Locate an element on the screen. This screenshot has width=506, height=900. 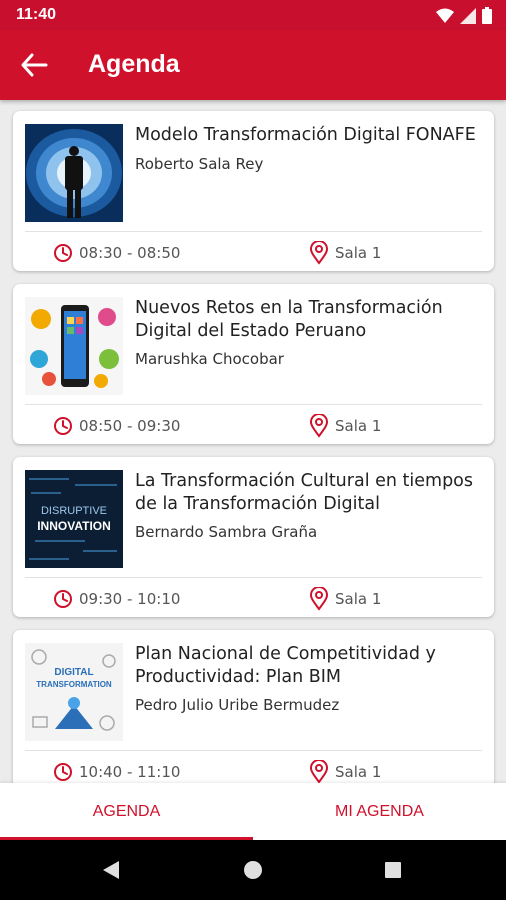
tab-agenda-label: AGENDA is located at coordinates (126, 811).